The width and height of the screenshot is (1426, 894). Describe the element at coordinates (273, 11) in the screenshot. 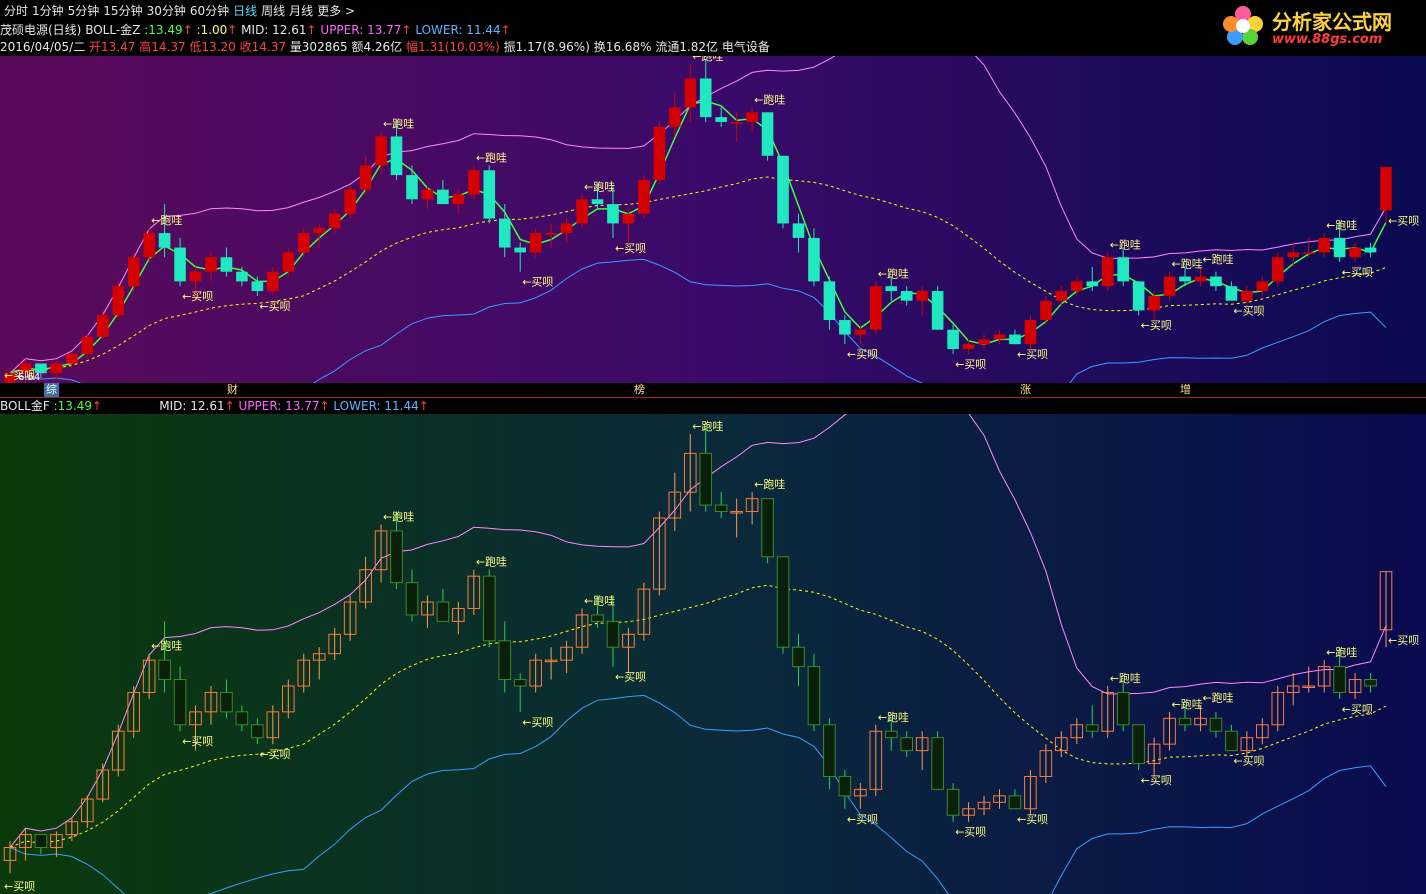

I see `period-tab-7: 周线` at that location.